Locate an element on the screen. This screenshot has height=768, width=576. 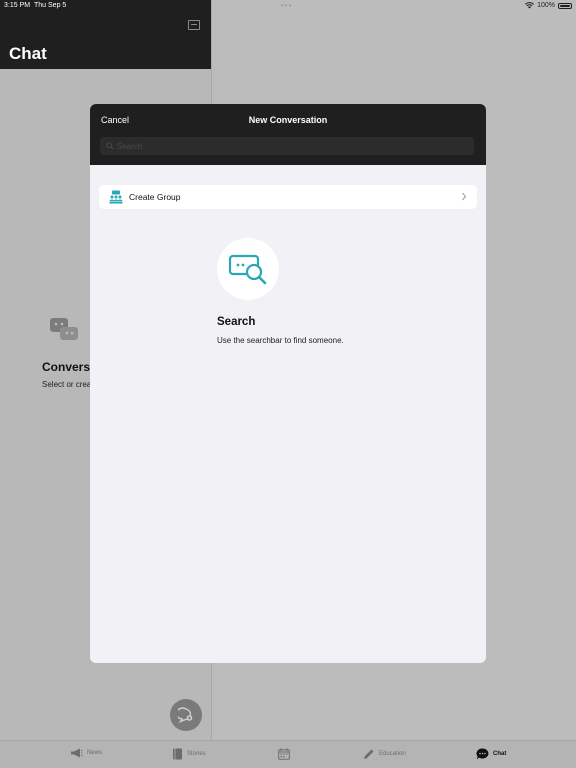
battery-icon is located at coordinates (565, 5).